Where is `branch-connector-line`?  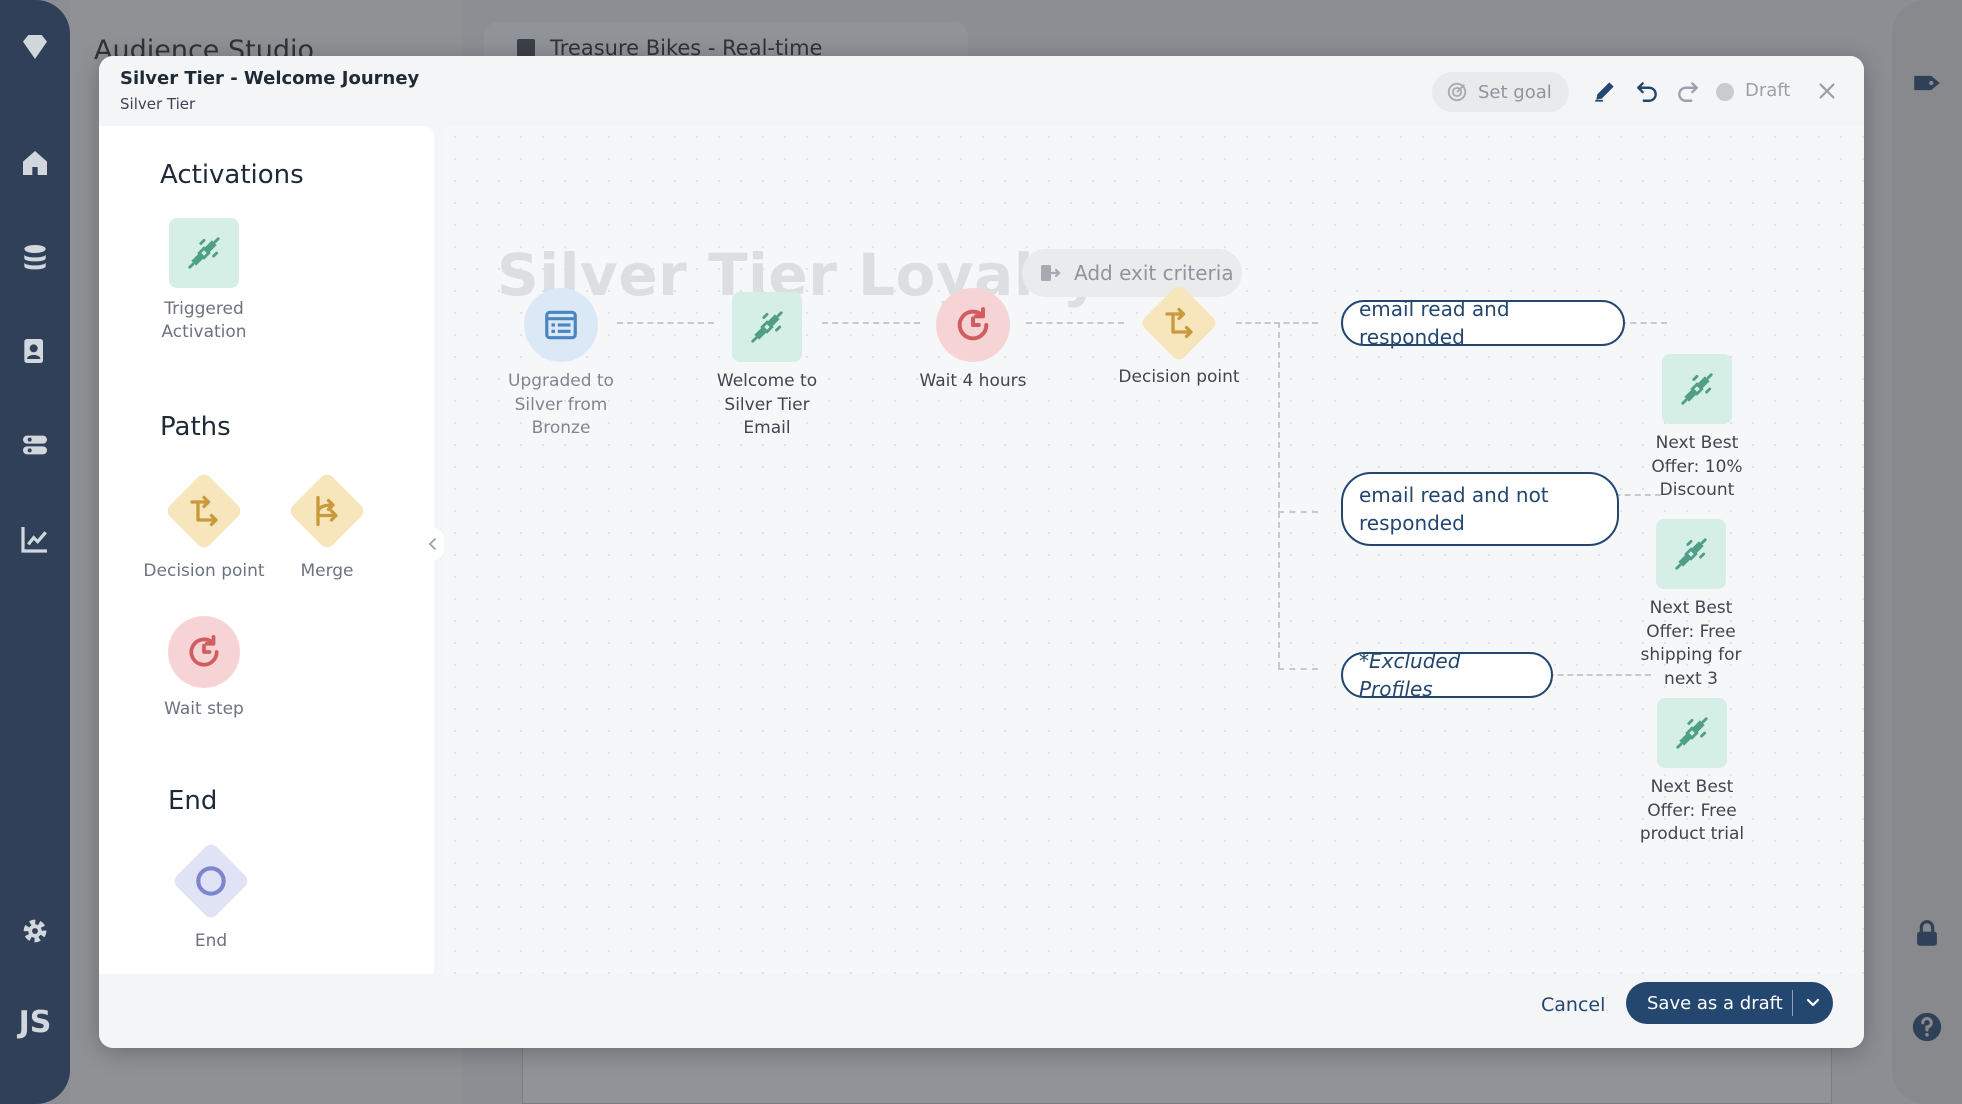 branch-connector-line is located at coordinates (1279, 495).